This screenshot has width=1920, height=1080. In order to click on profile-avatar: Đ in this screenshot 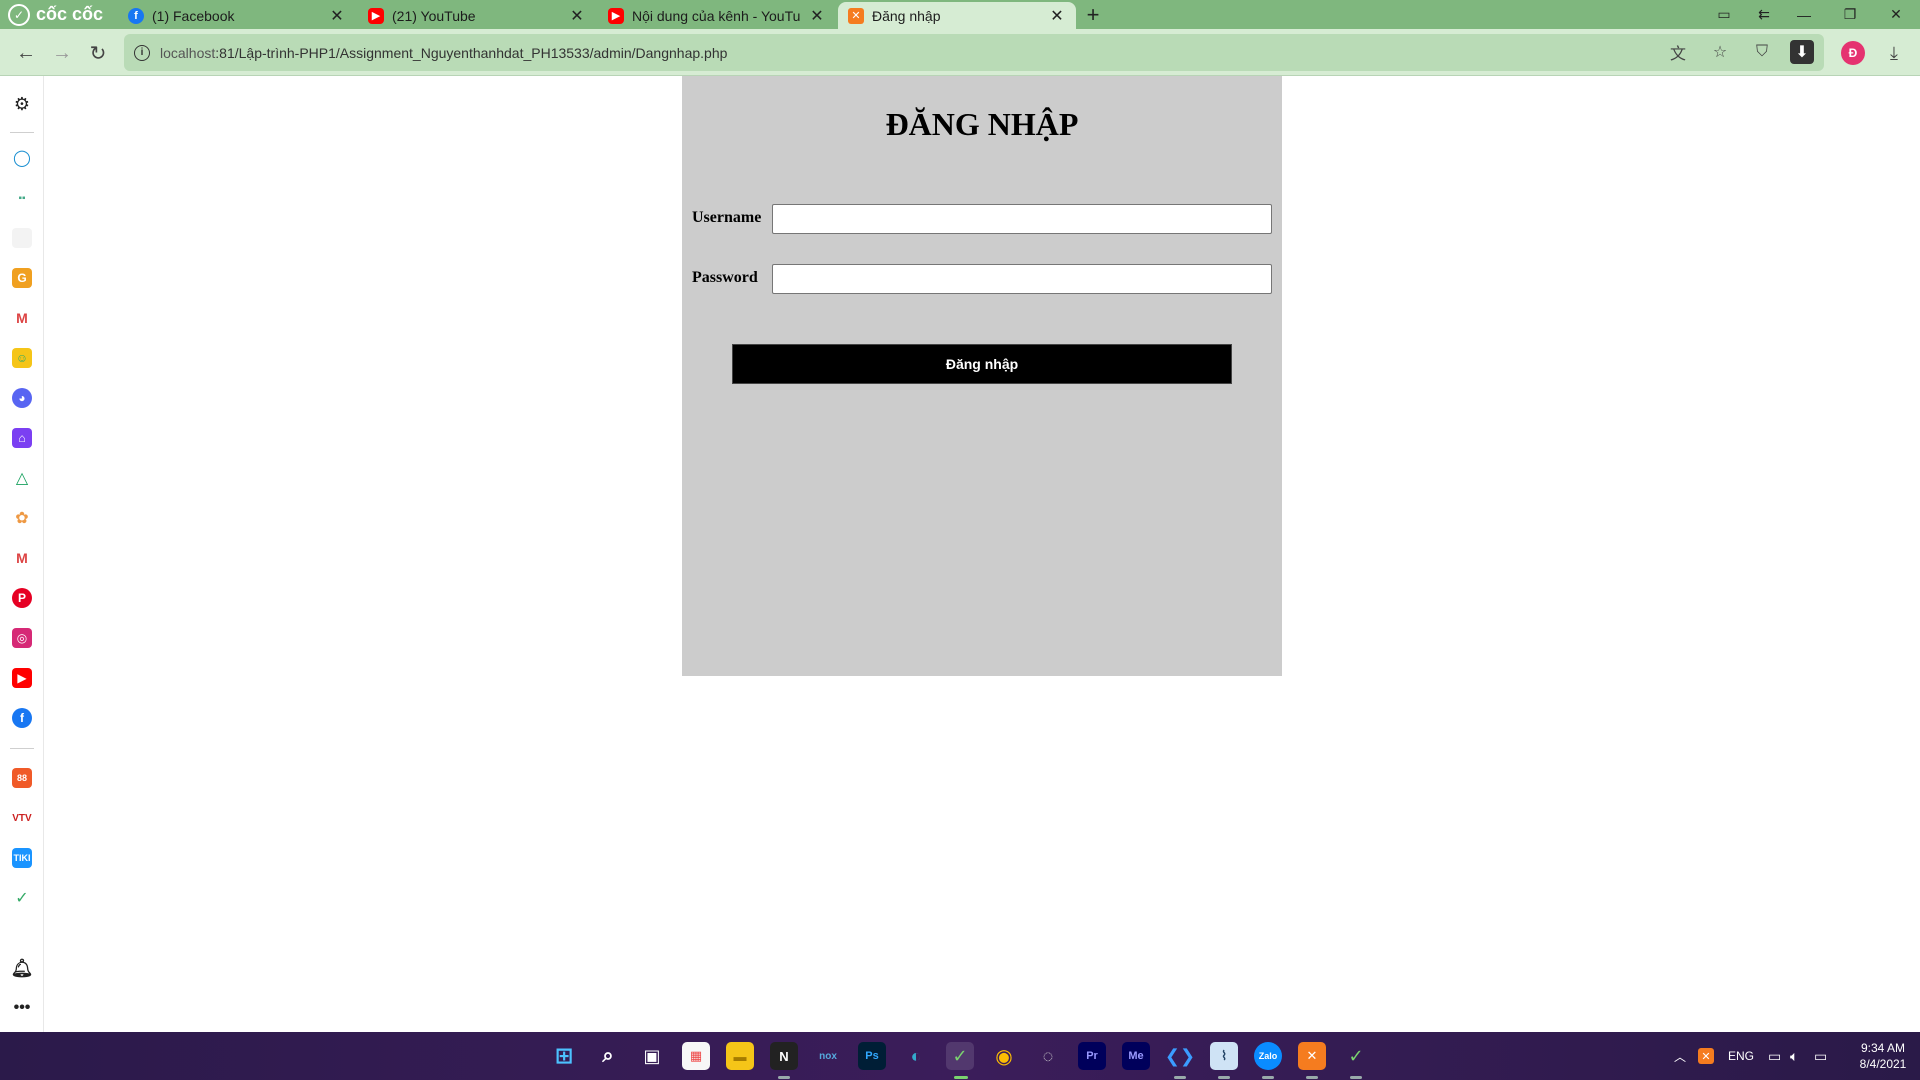, I will do `click(1853, 53)`.